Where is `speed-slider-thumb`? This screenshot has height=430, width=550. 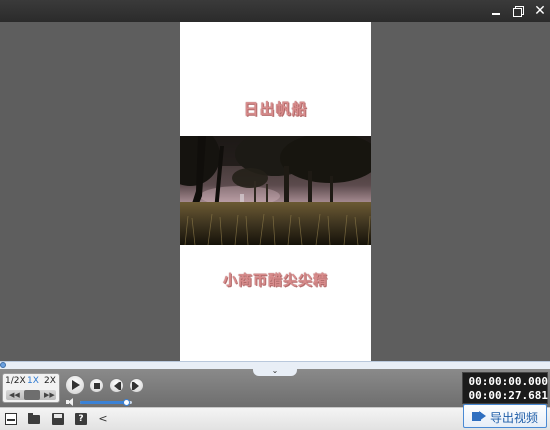 speed-slider-thumb is located at coordinates (32, 395).